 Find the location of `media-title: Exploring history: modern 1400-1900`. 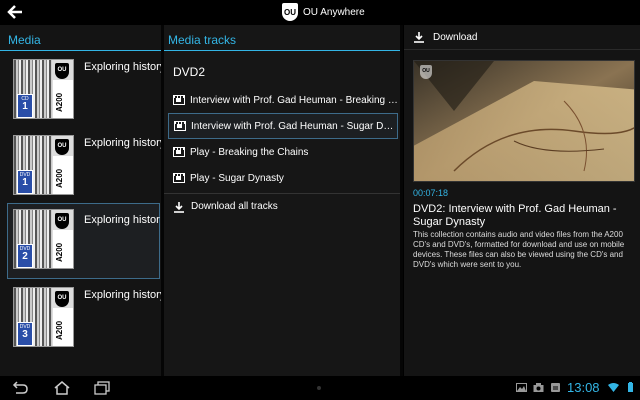

media-title: Exploring history: modern 1400-1900 is located at coordinates (122, 220).